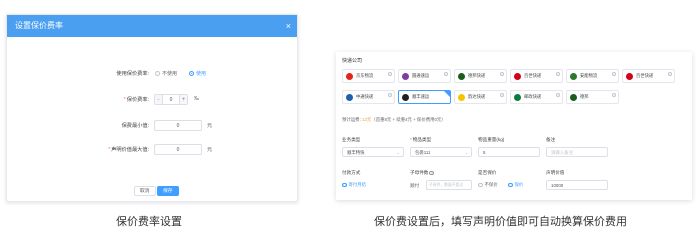 This screenshot has height=241, width=700. I want to click on rate-label-text: 保价费率:, so click(137, 100).